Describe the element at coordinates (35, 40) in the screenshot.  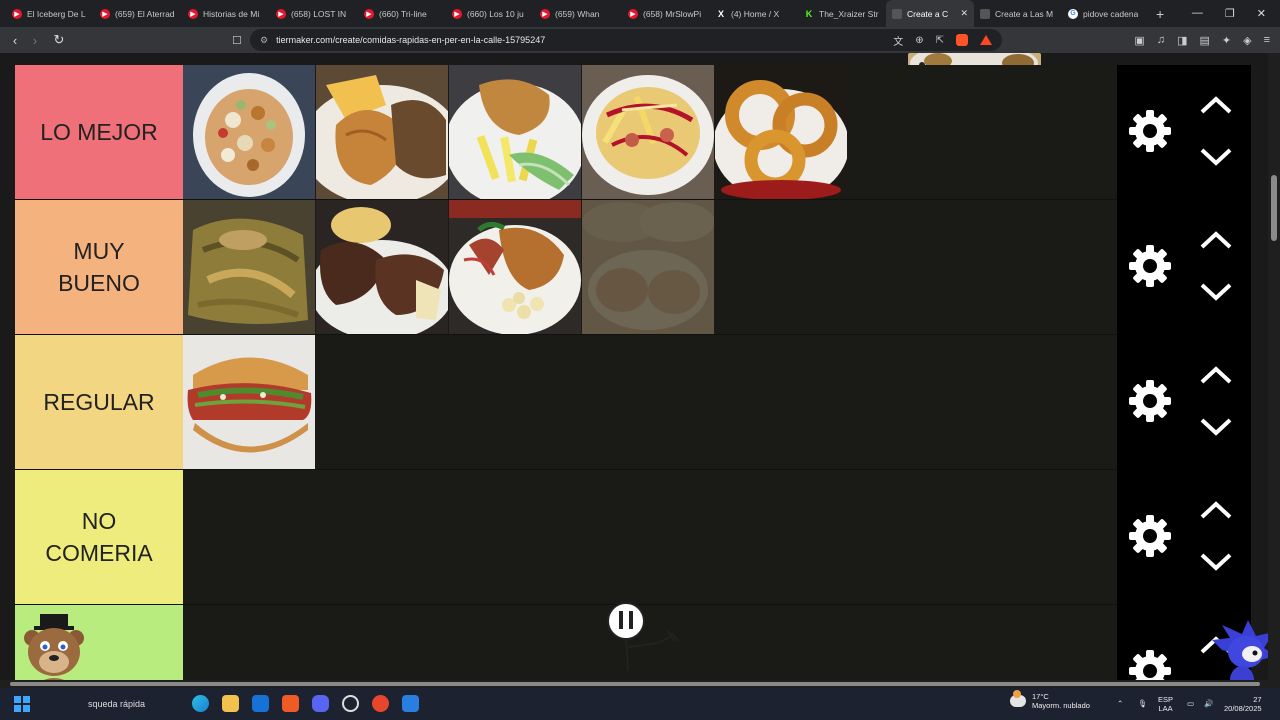
I see `forward-arrow-icon: ›` at that location.